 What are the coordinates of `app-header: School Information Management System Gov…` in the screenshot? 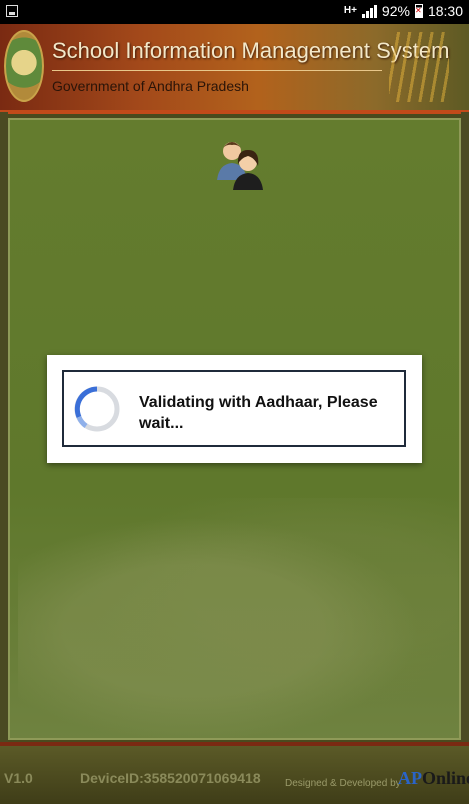 It's located at (234, 69).